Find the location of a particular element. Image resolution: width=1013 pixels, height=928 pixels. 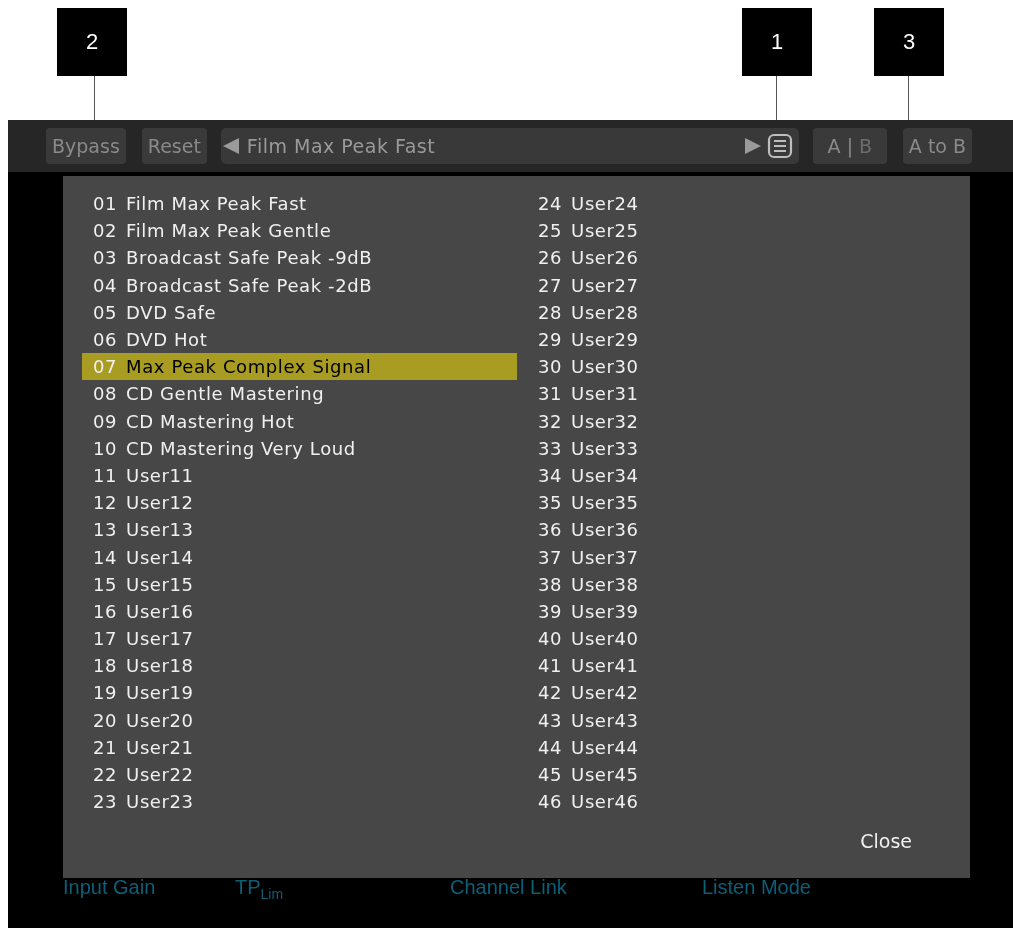

preset-item: 32 User32 is located at coordinates (748, 421).